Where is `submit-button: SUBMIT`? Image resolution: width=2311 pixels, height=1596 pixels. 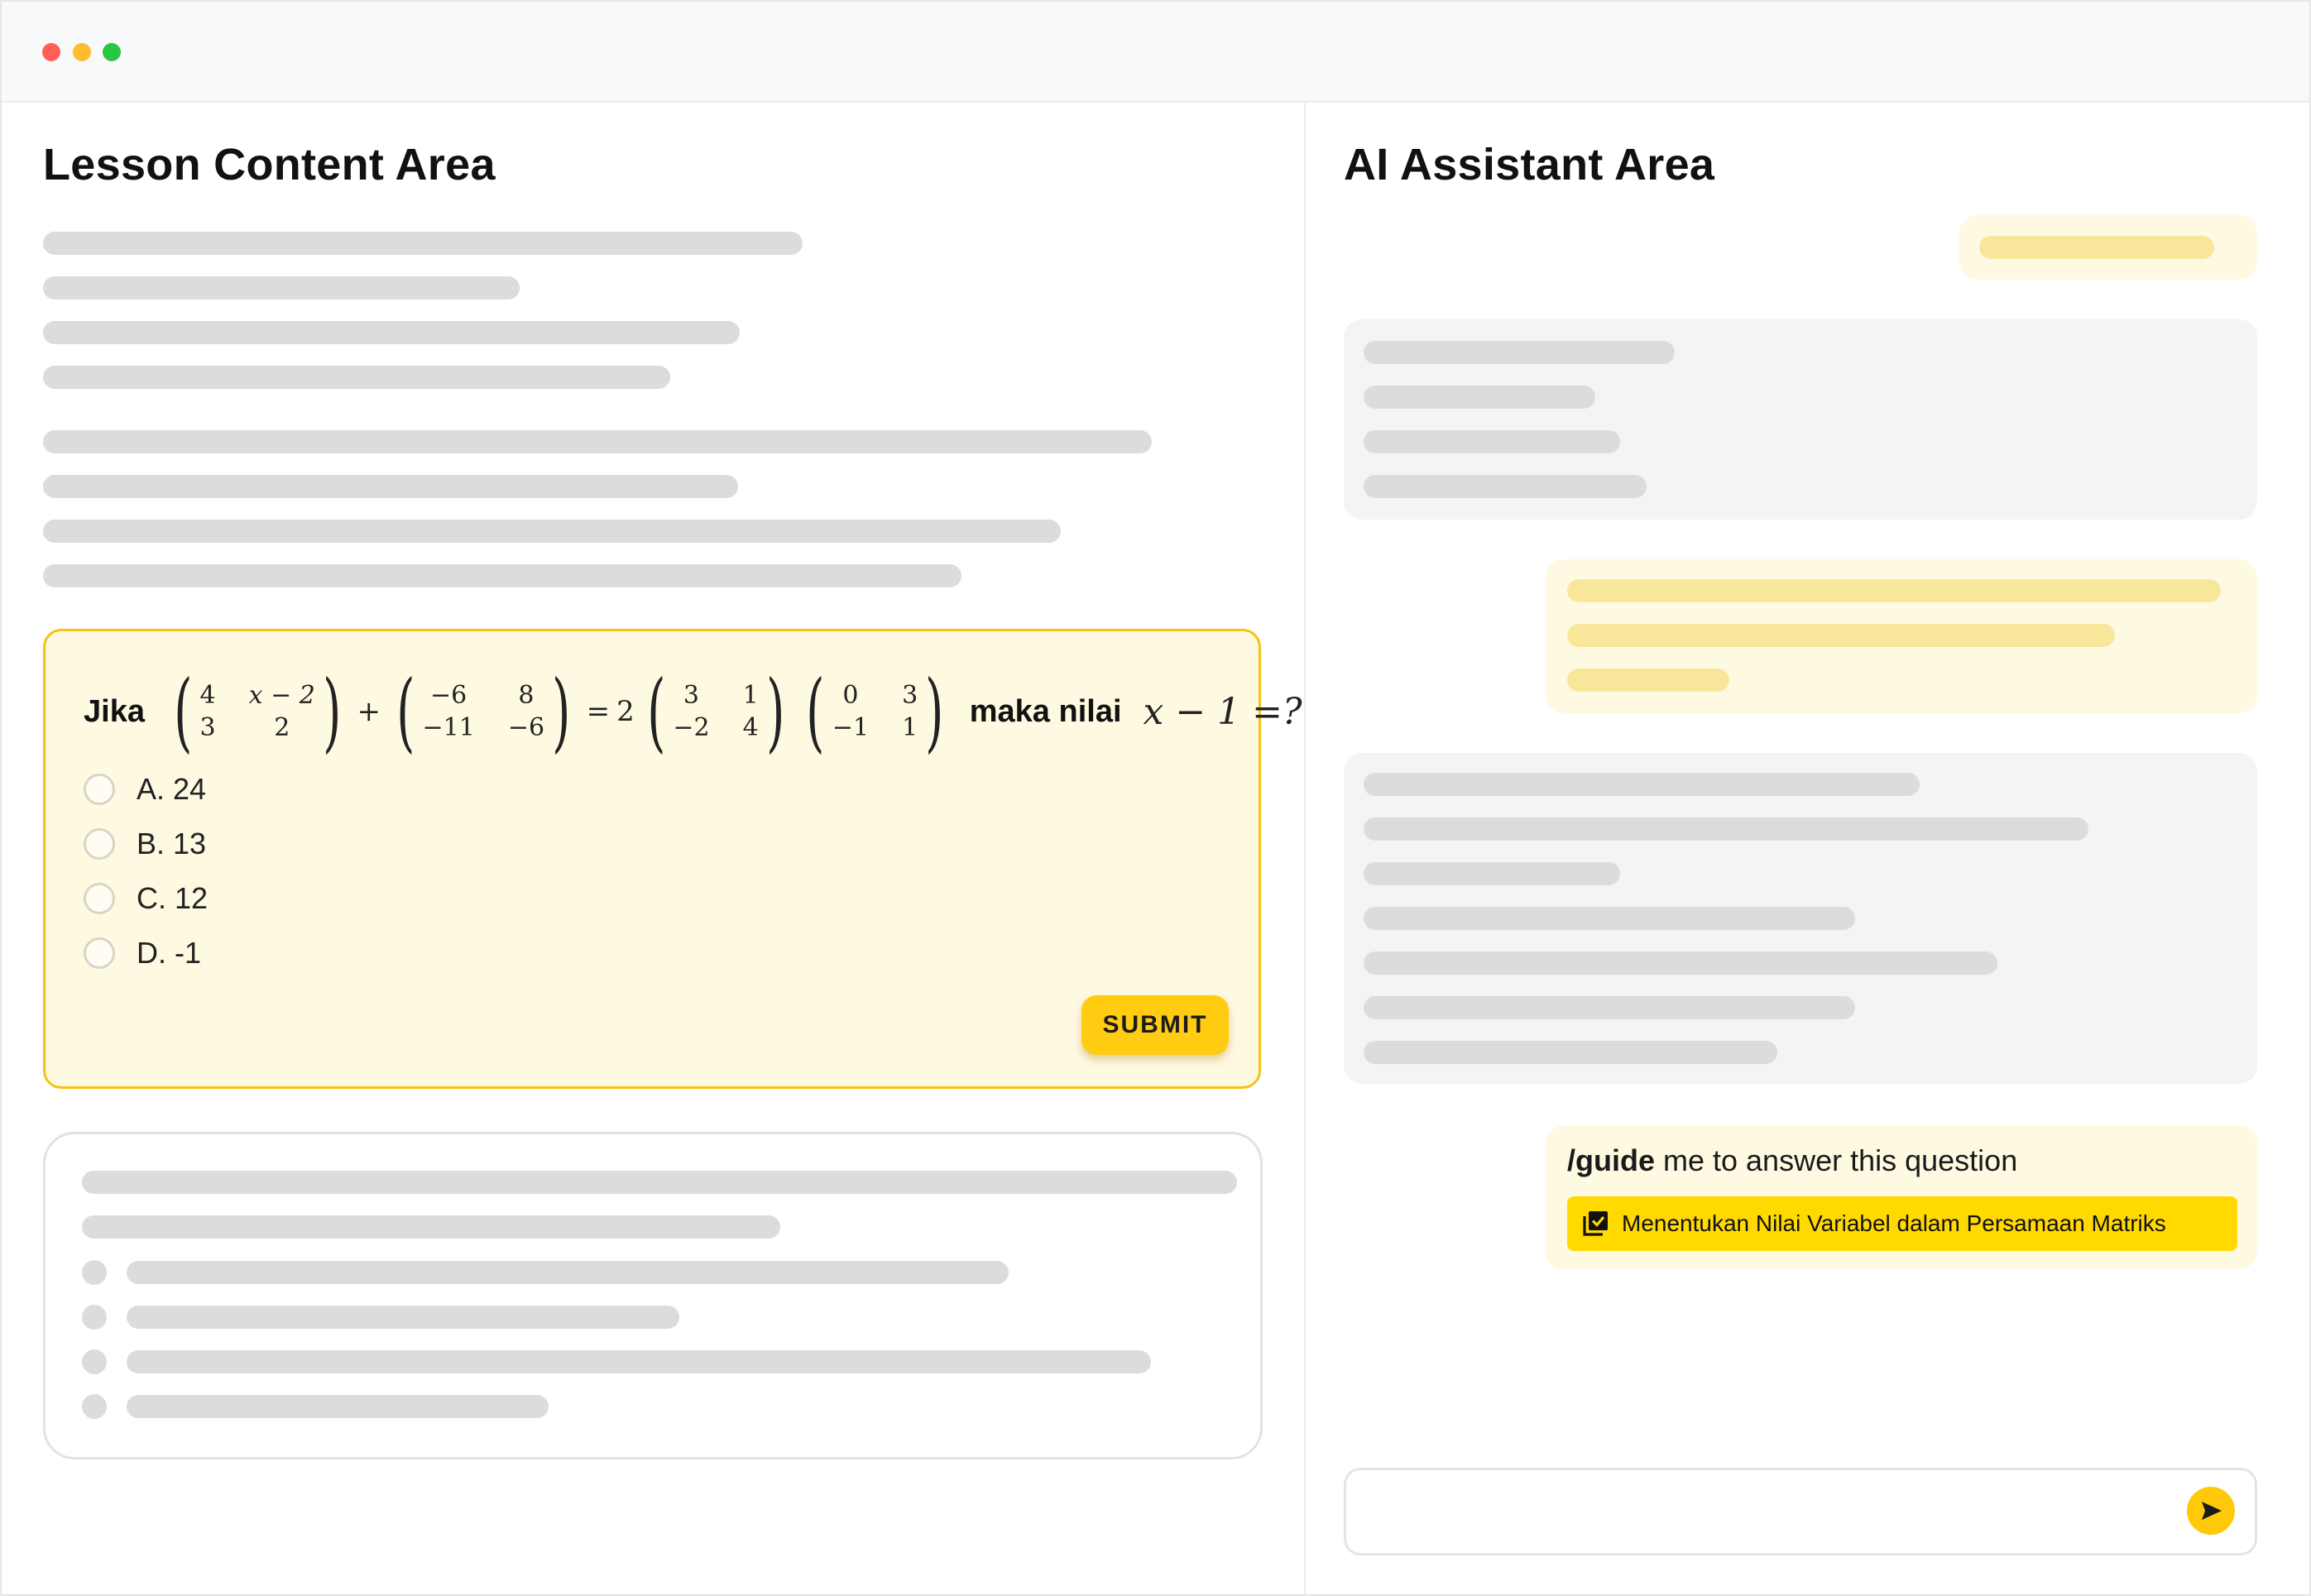 submit-button: SUBMIT is located at coordinates (1155, 1025).